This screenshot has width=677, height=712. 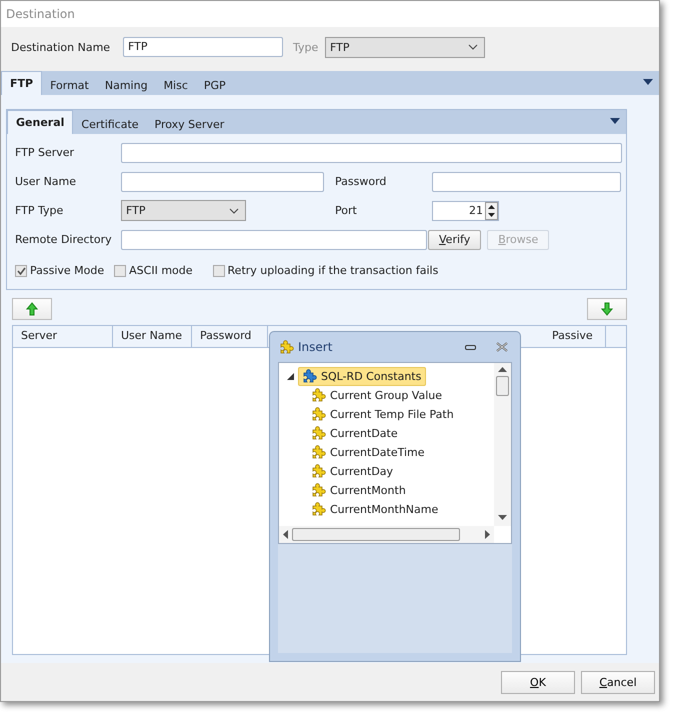 I want to click on tree-item: CurrentDate, so click(x=355, y=433).